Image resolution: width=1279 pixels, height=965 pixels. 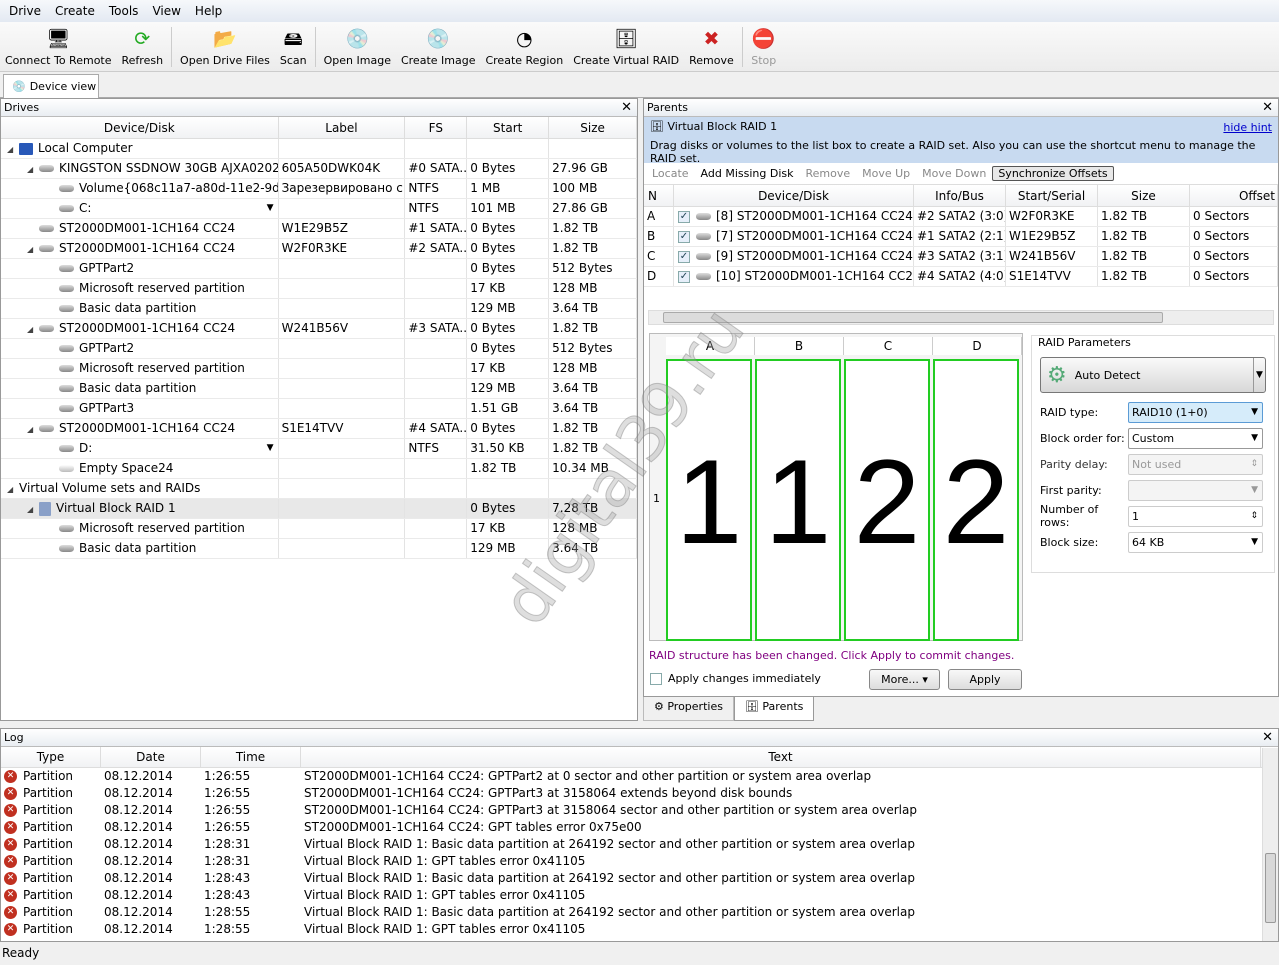 What do you see at coordinates (1247, 127) in the screenshot?
I see `hide-hint-link: hide hint` at bounding box center [1247, 127].